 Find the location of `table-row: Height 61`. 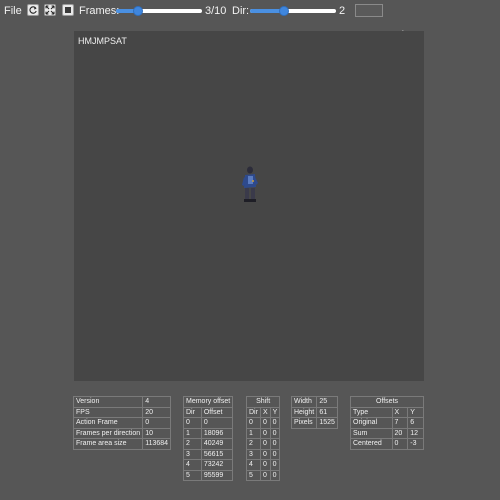

table-row: Height 61 is located at coordinates (314, 412).